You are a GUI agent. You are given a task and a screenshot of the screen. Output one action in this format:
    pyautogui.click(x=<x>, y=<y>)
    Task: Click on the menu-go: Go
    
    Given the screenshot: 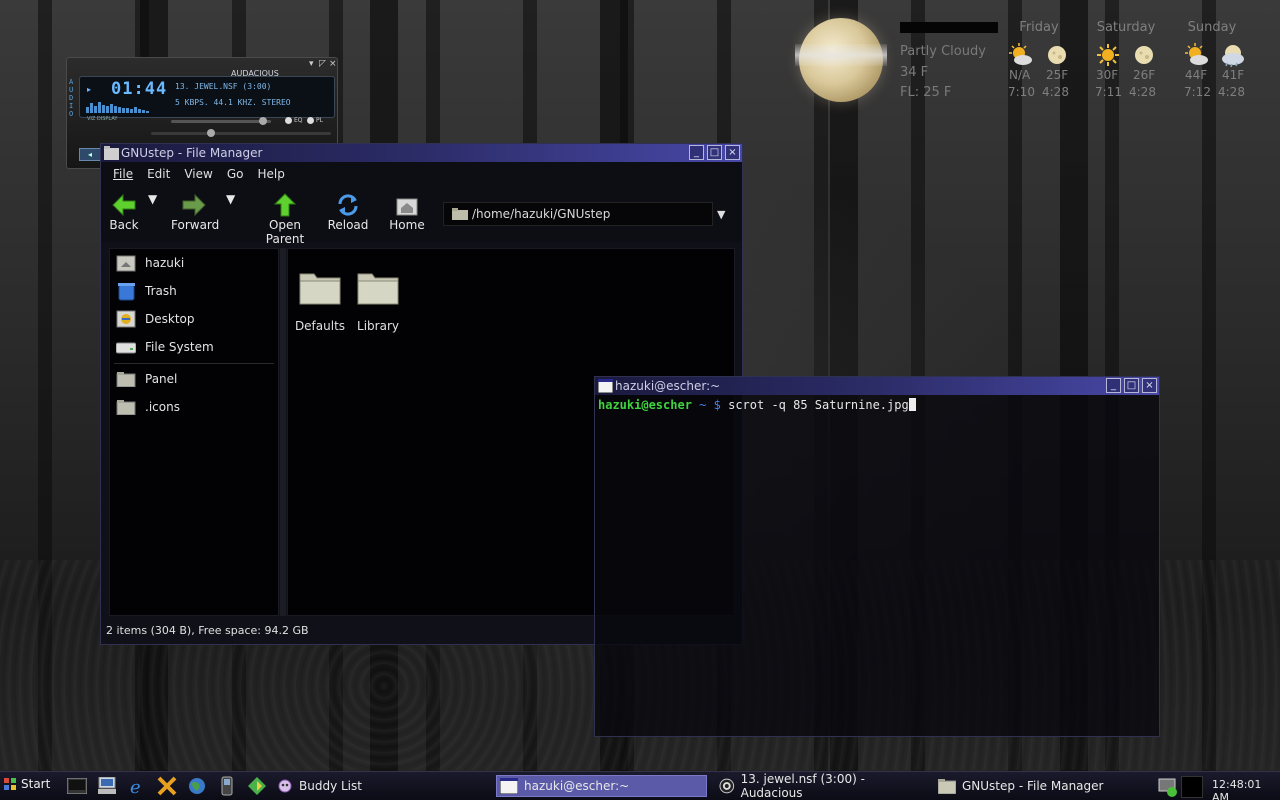 What is the action you would take?
    pyautogui.click(x=235, y=174)
    